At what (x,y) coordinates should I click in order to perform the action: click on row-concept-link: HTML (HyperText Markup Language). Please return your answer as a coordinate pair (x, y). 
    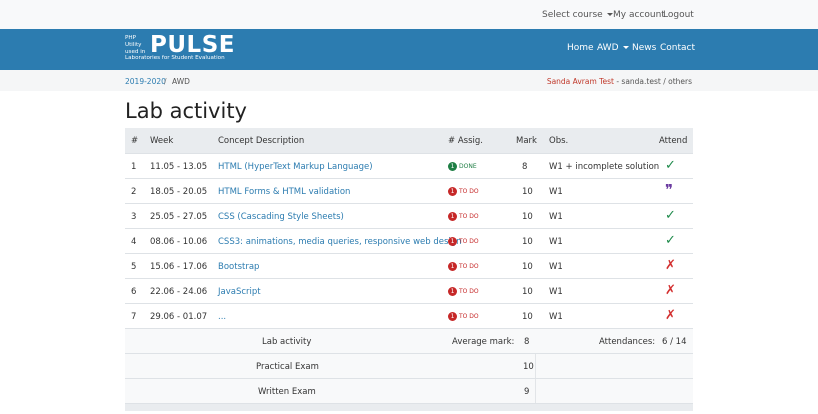
    Looking at the image, I should click on (295, 167).